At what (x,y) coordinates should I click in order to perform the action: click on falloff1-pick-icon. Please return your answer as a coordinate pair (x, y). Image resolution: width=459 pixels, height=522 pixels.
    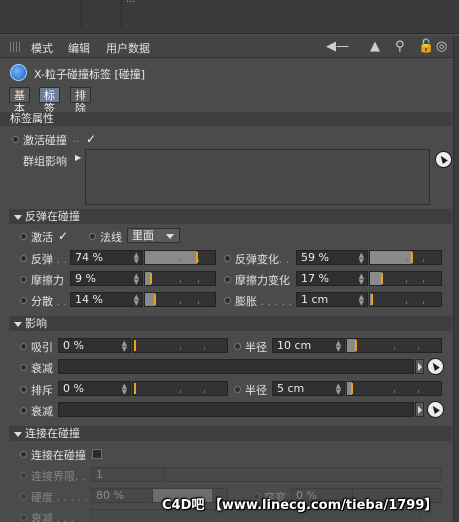
    Looking at the image, I should click on (435, 366).